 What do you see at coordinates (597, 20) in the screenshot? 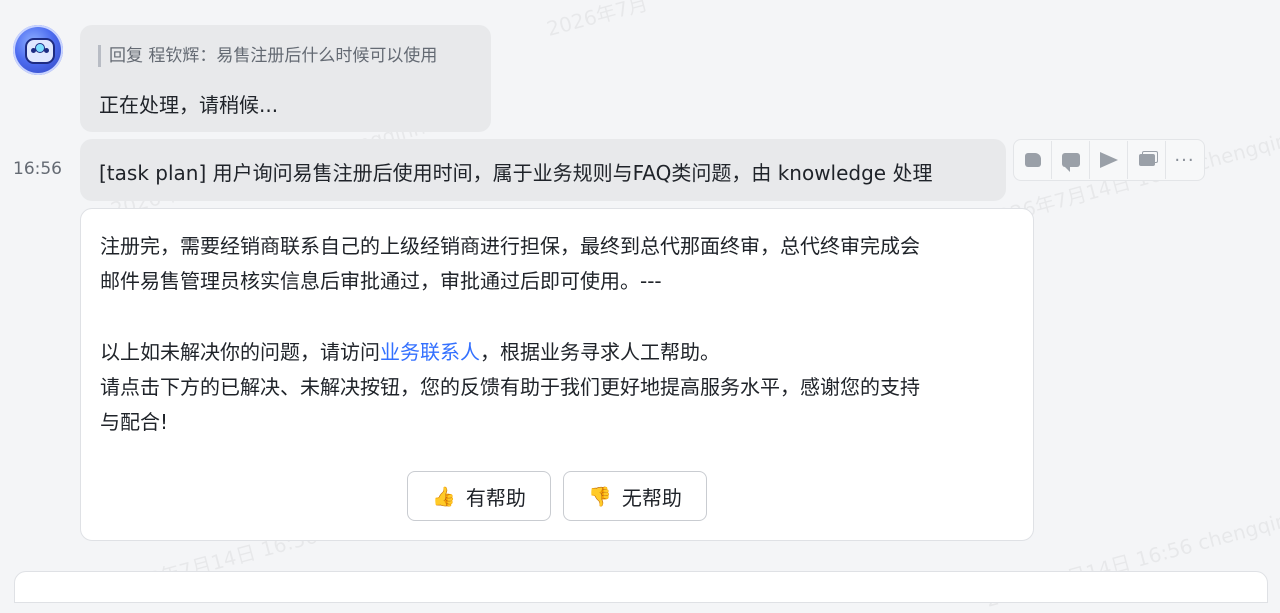
I see `watermark: 2026年7月` at bounding box center [597, 20].